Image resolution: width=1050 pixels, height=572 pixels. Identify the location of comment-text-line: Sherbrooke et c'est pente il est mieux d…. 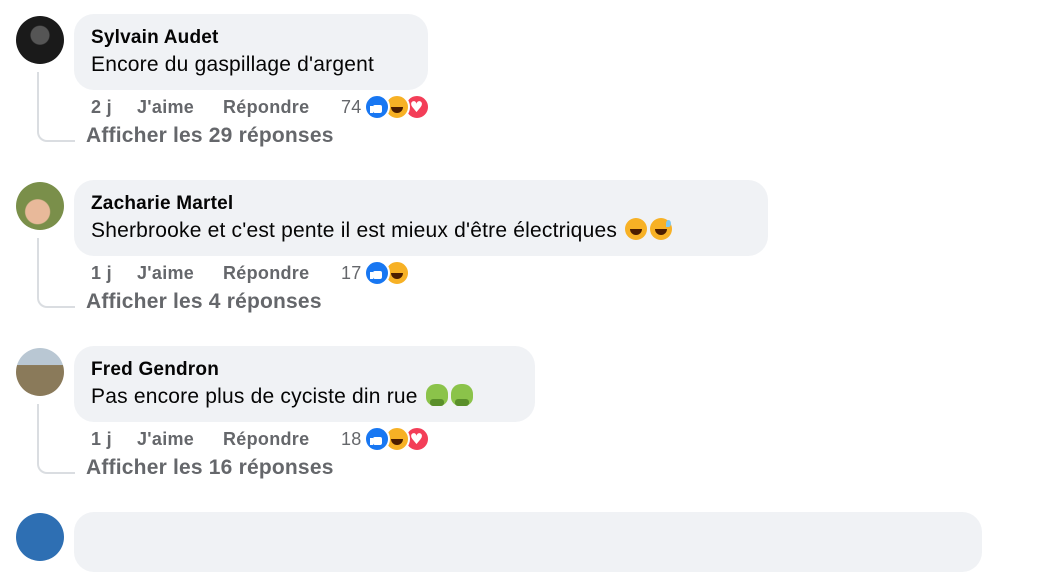
(420, 231).